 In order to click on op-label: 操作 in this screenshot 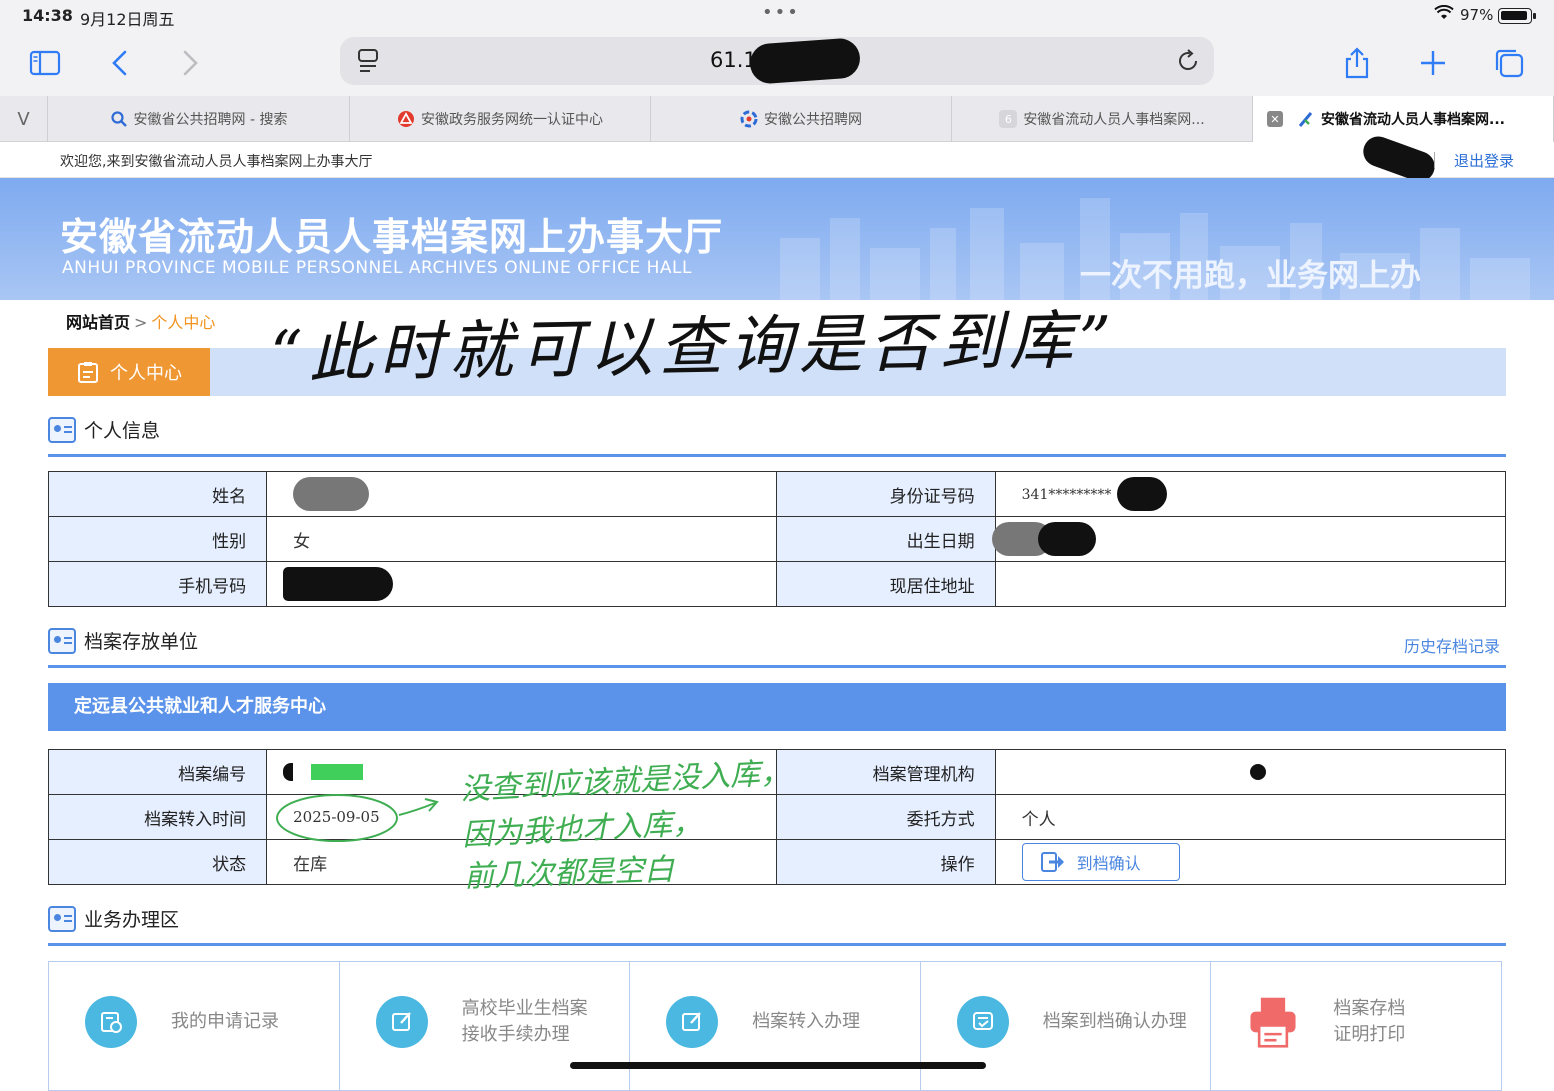, I will do `click(886, 862)`.